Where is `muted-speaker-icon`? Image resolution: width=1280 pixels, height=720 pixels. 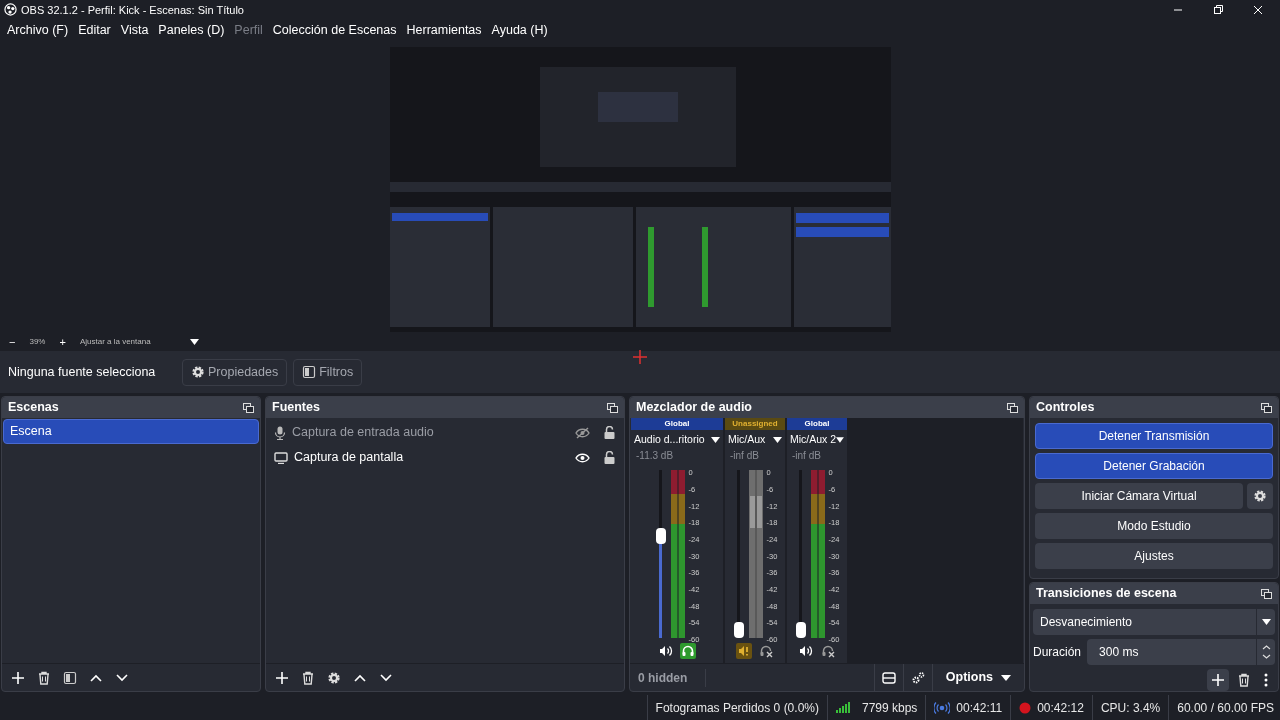 muted-speaker-icon is located at coordinates (744, 651).